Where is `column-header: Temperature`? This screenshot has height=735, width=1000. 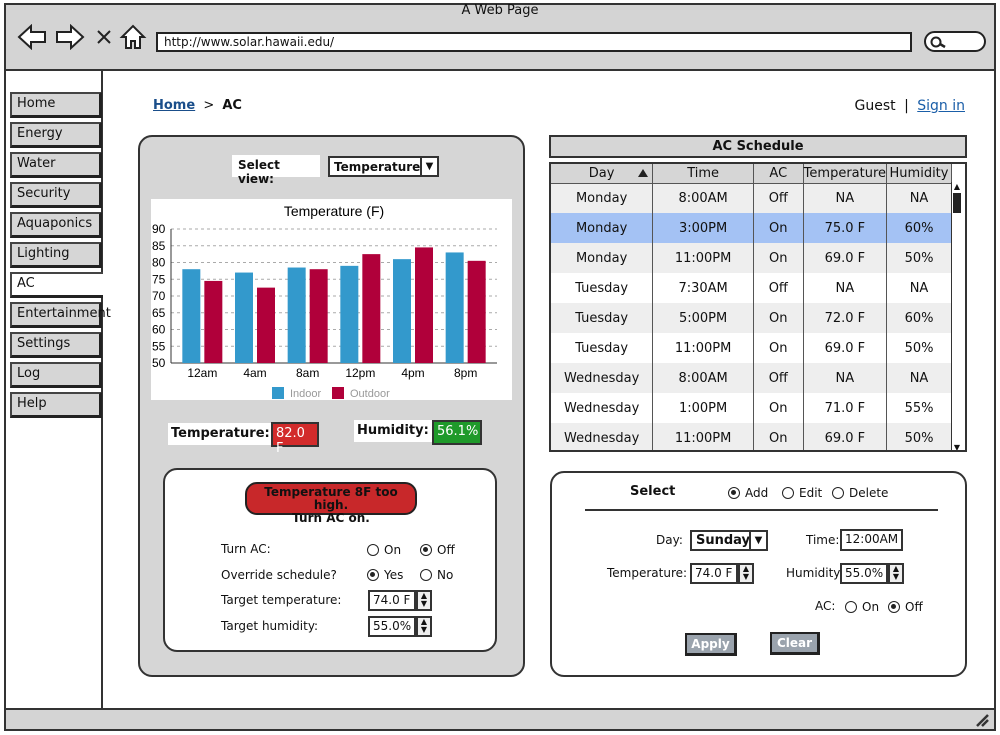 column-header: Temperature is located at coordinates (845, 174).